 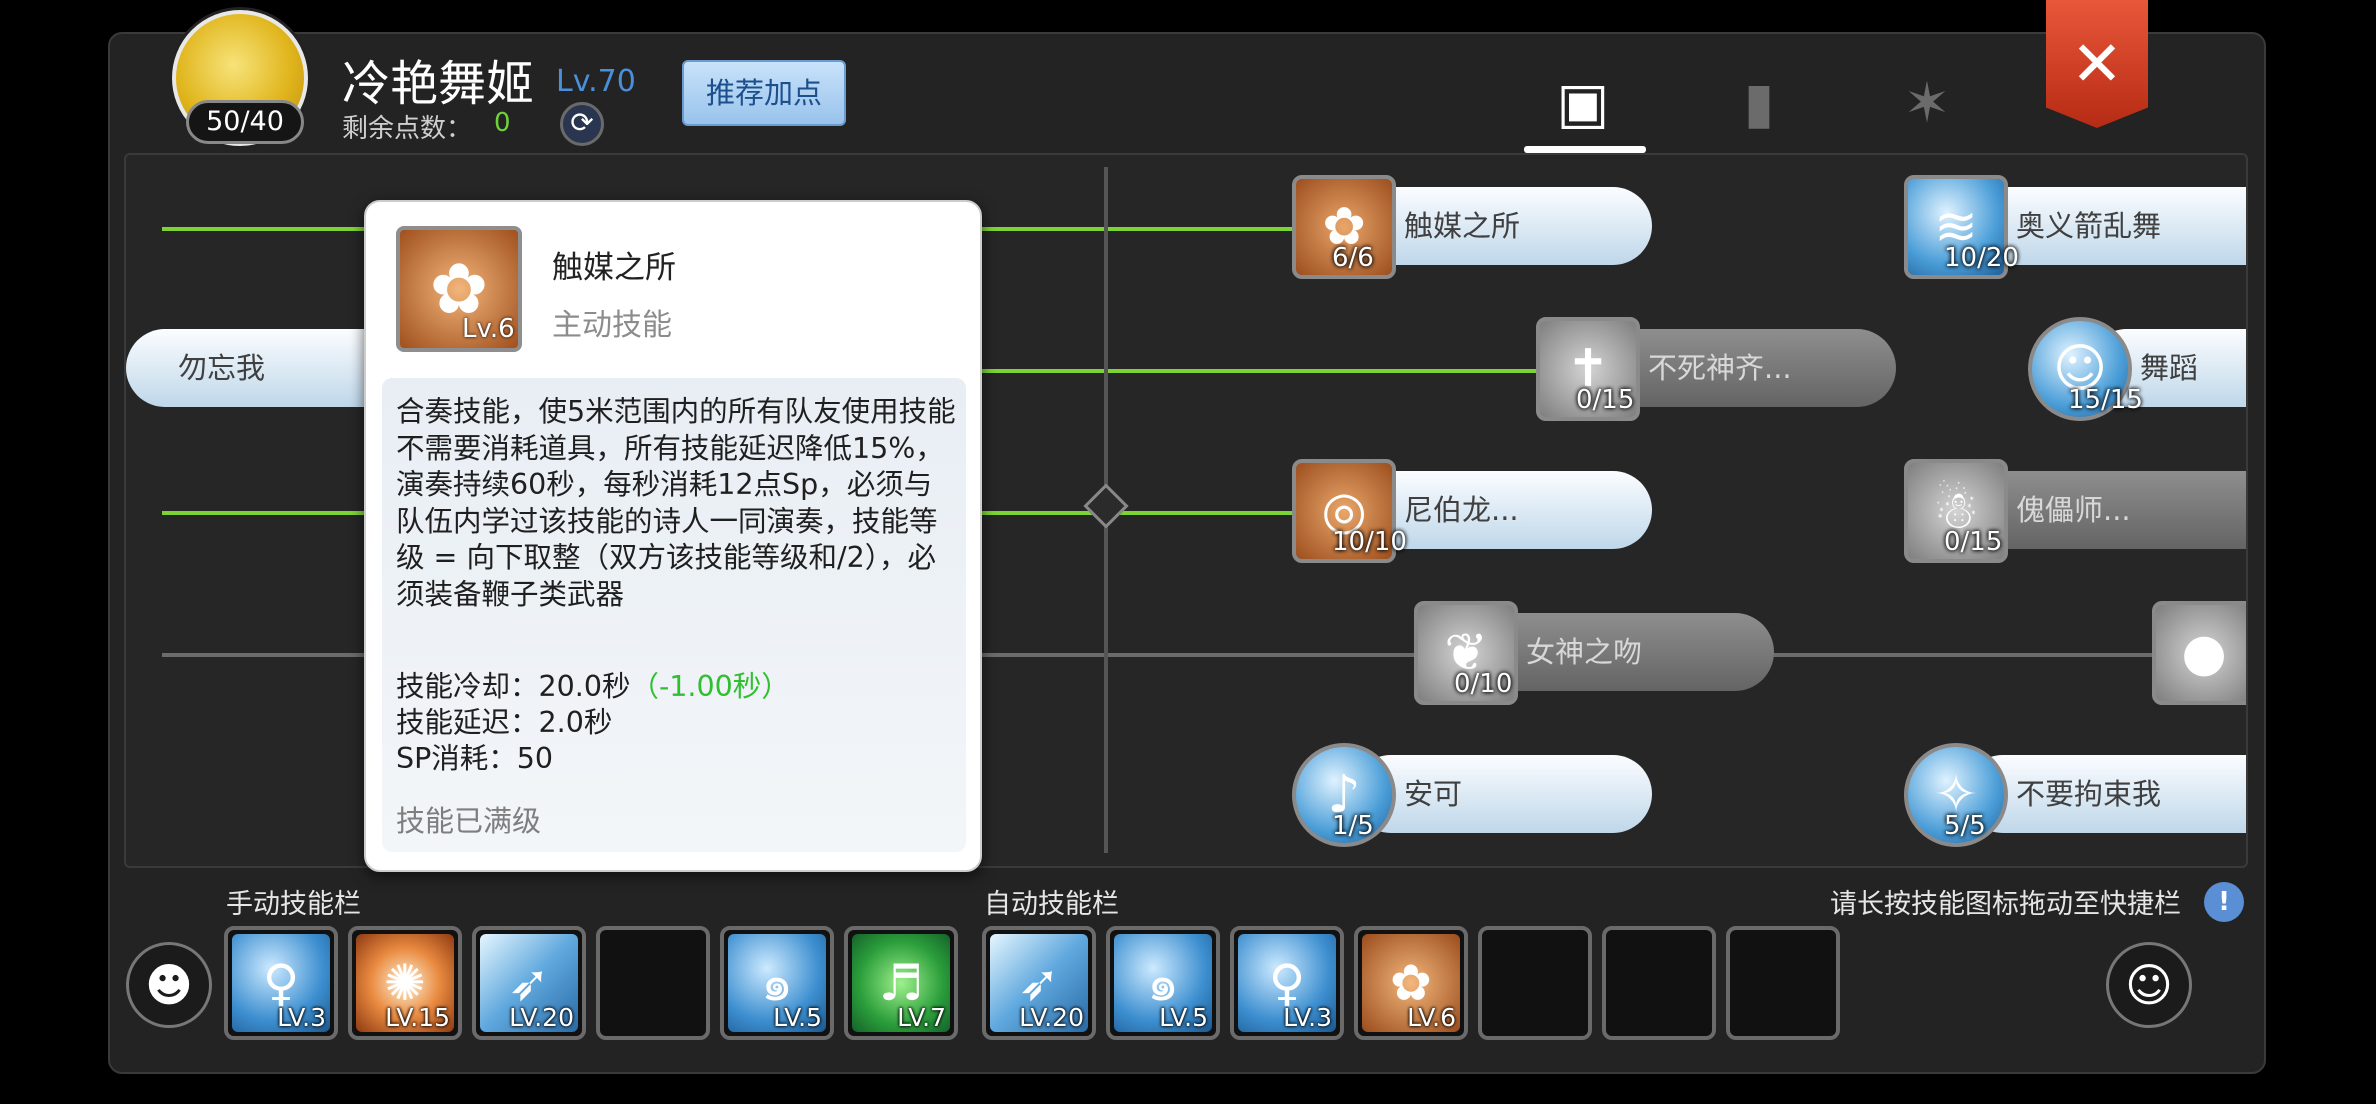 I want to click on popup-maxed-status: 技能已满级, so click(x=469, y=821).